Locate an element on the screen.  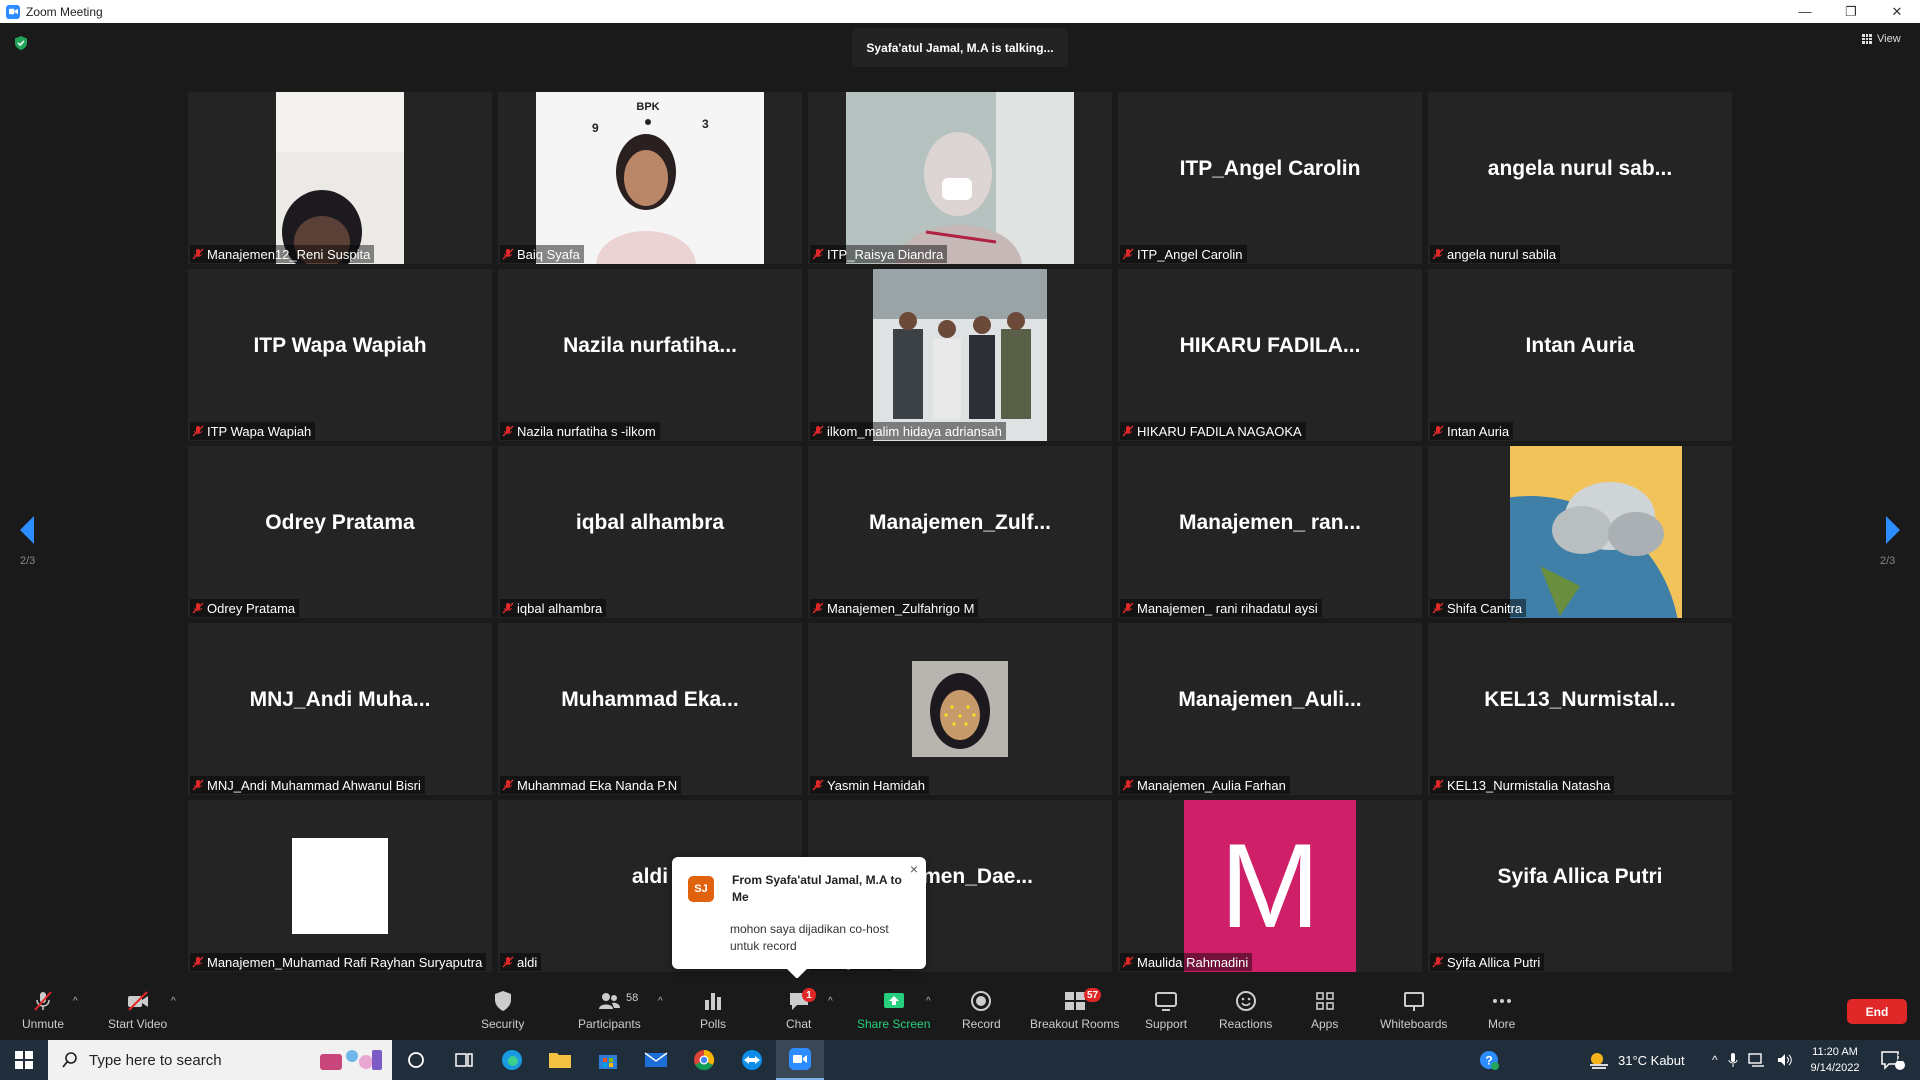
participant-tile: angela nurul sab... angela nurul sabila is located at coordinates (1580, 178).